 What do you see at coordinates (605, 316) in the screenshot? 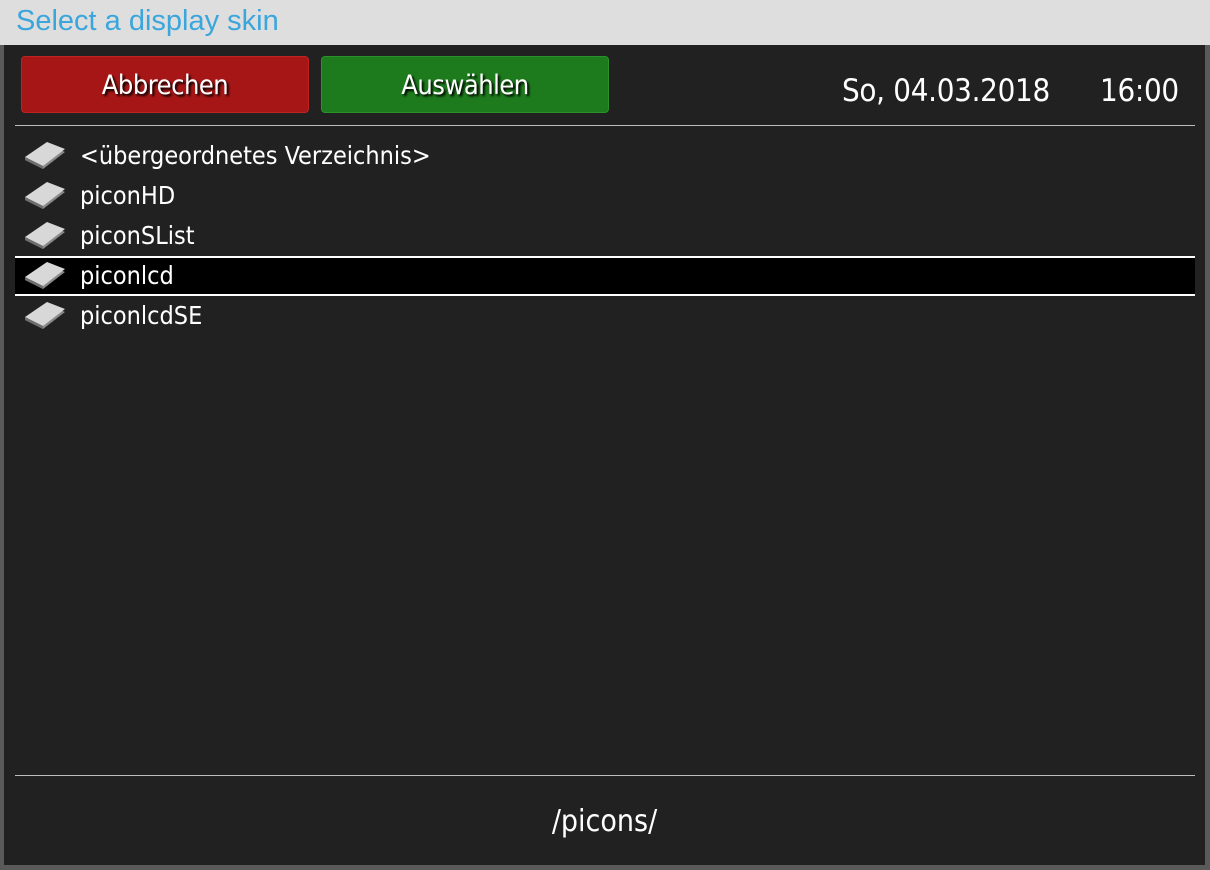
I see `list-item-piconlcdse: piconlcdSE` at bounding box center [605, 316].